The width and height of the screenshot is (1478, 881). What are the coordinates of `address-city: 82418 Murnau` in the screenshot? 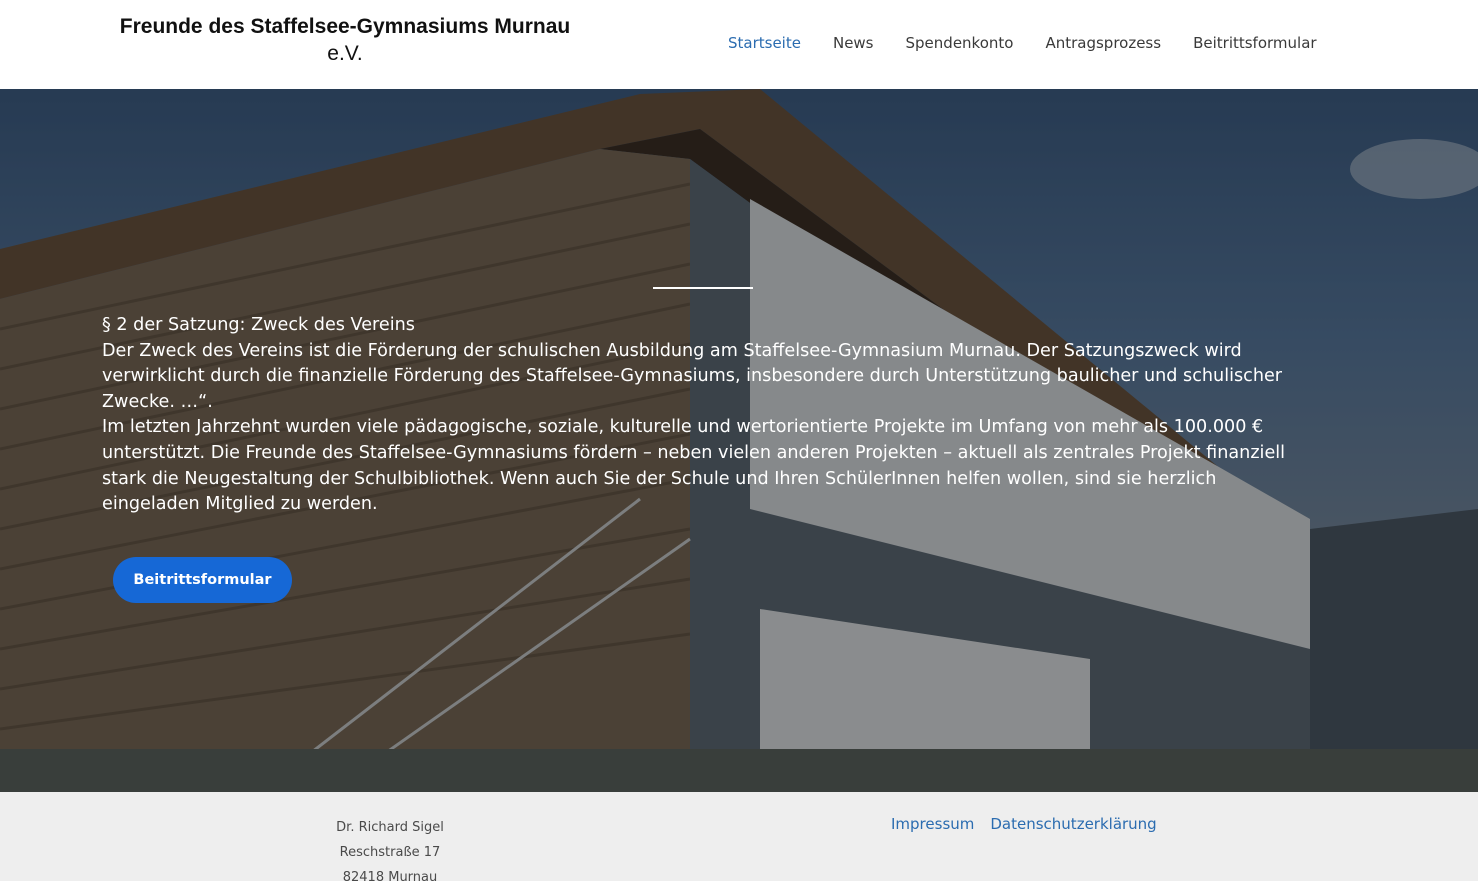 It's located at (390, 875).